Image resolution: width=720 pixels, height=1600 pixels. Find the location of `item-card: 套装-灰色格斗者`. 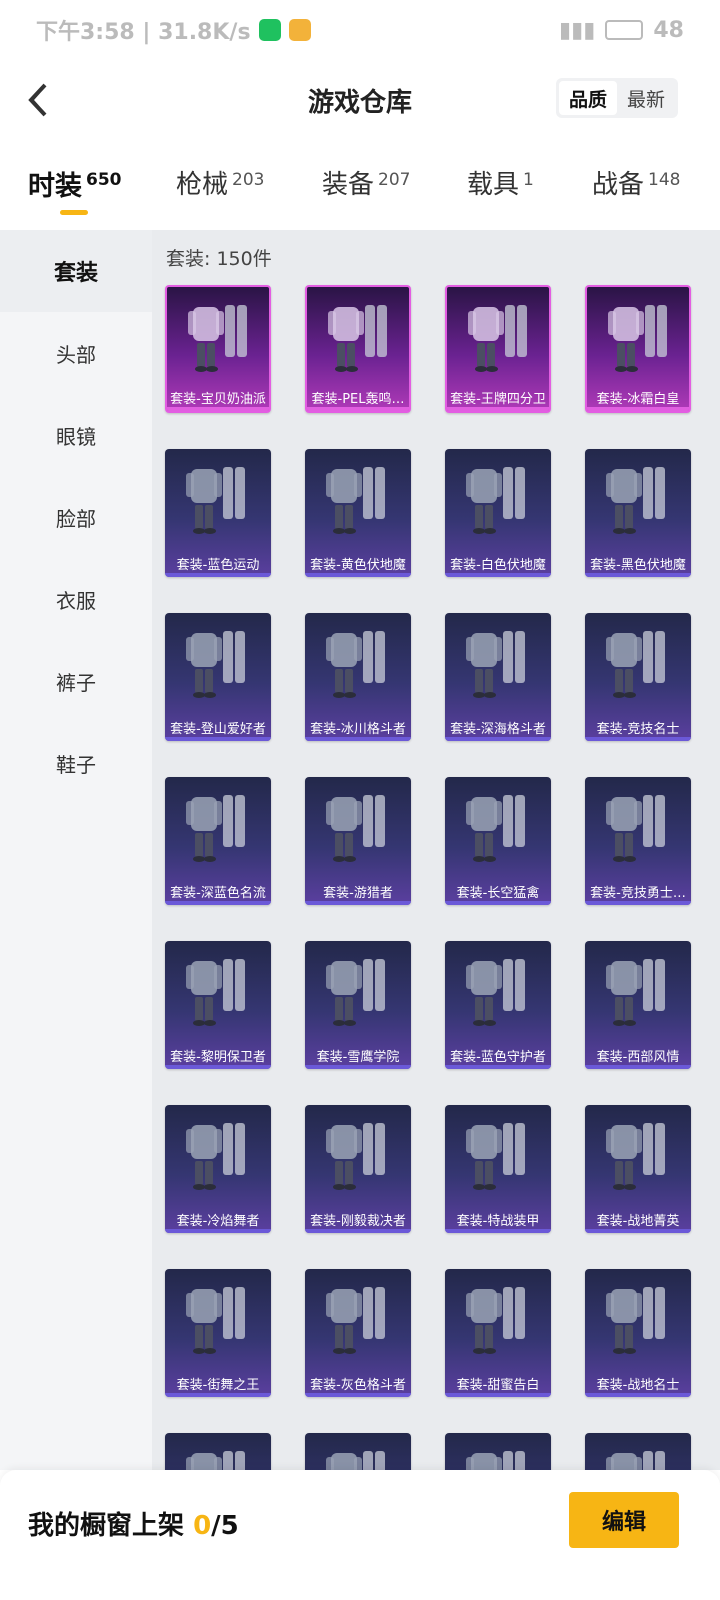

item-card: 套装-灰色格斗者 is located at coordinates (358, 1333).